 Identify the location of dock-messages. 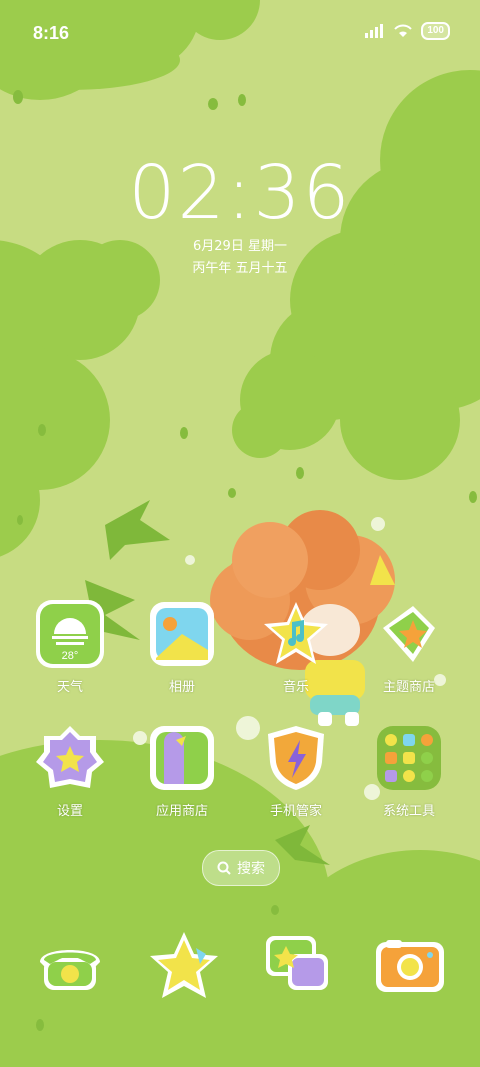
(298, 966).